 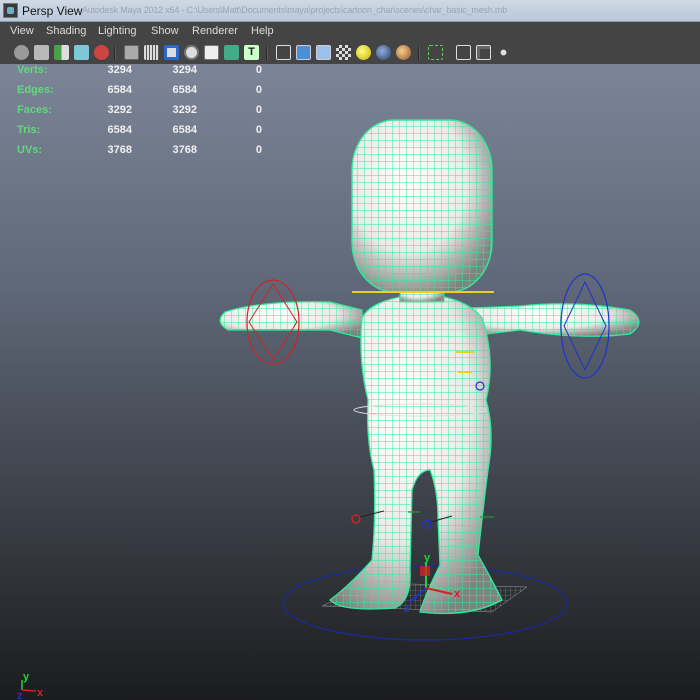 What do you see at coordinates (343, 52) in the screenshot?
I see `textured-icon` at bounding box center [343, 52].